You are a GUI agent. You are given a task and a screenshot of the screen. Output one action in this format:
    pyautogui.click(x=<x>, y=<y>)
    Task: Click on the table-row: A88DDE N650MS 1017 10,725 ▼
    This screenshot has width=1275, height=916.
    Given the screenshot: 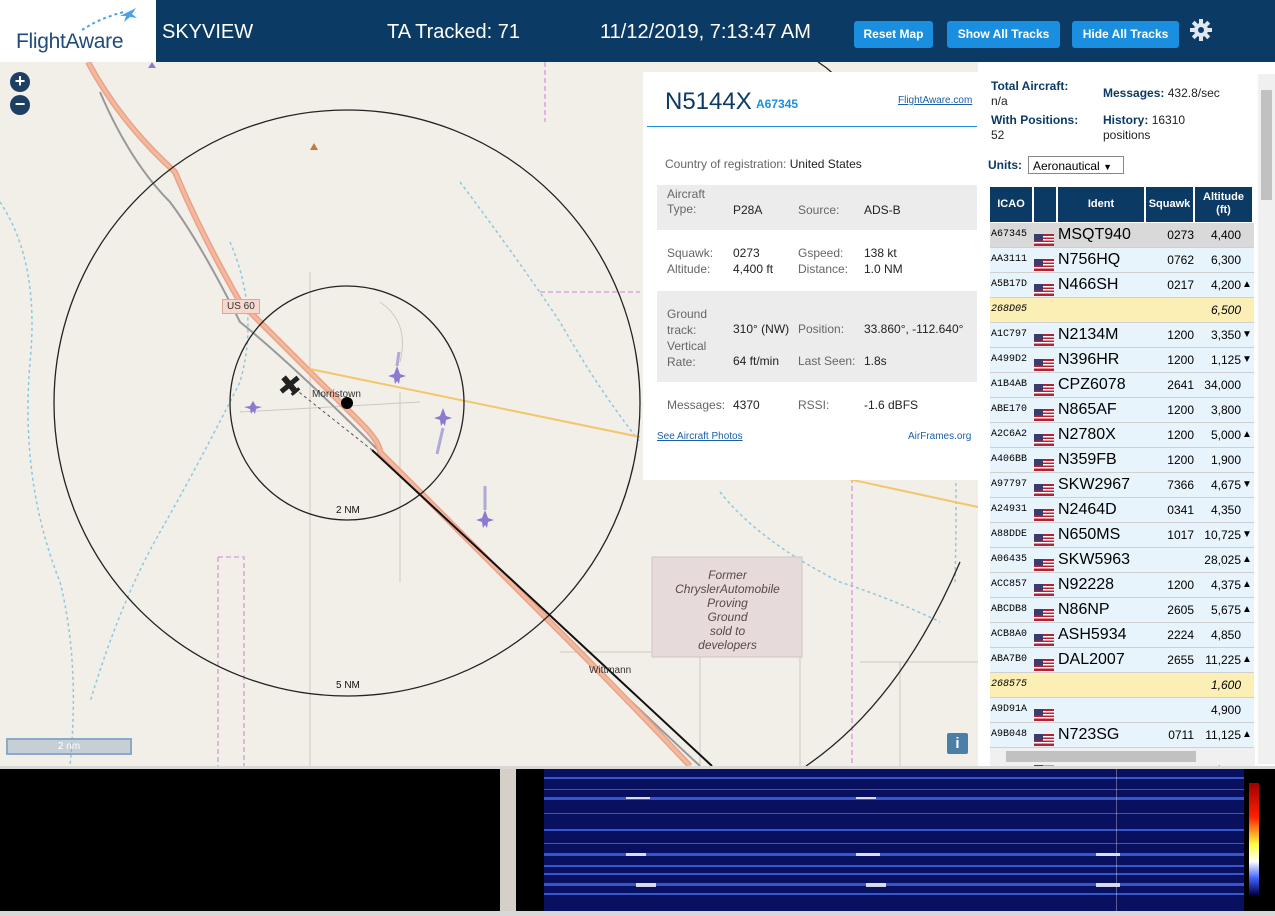 What is the action you would take?
    pyautogui.click(x=1122, y=535)
    